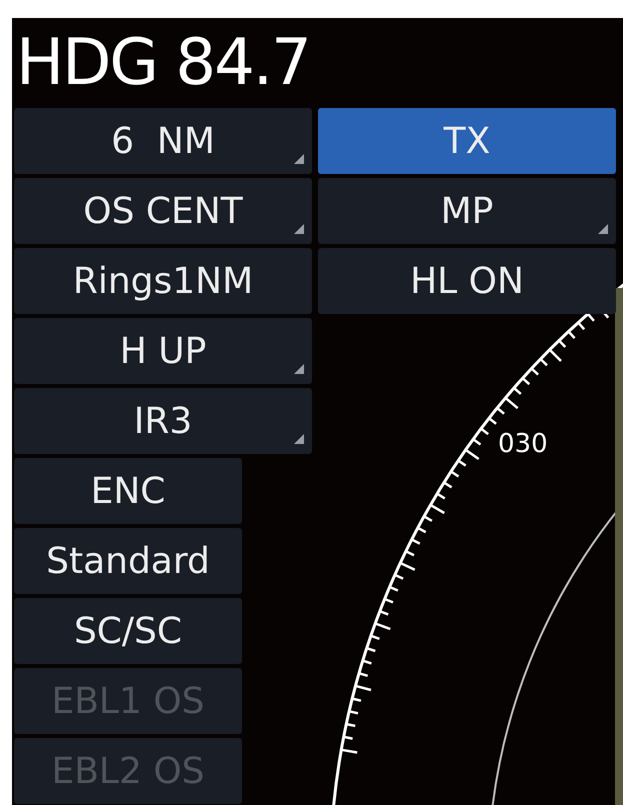  What do you see at coordinates (163, 63) in the screenshot?
I see `heading-readout: HDG 84.7` at bounding box center [163, 63].